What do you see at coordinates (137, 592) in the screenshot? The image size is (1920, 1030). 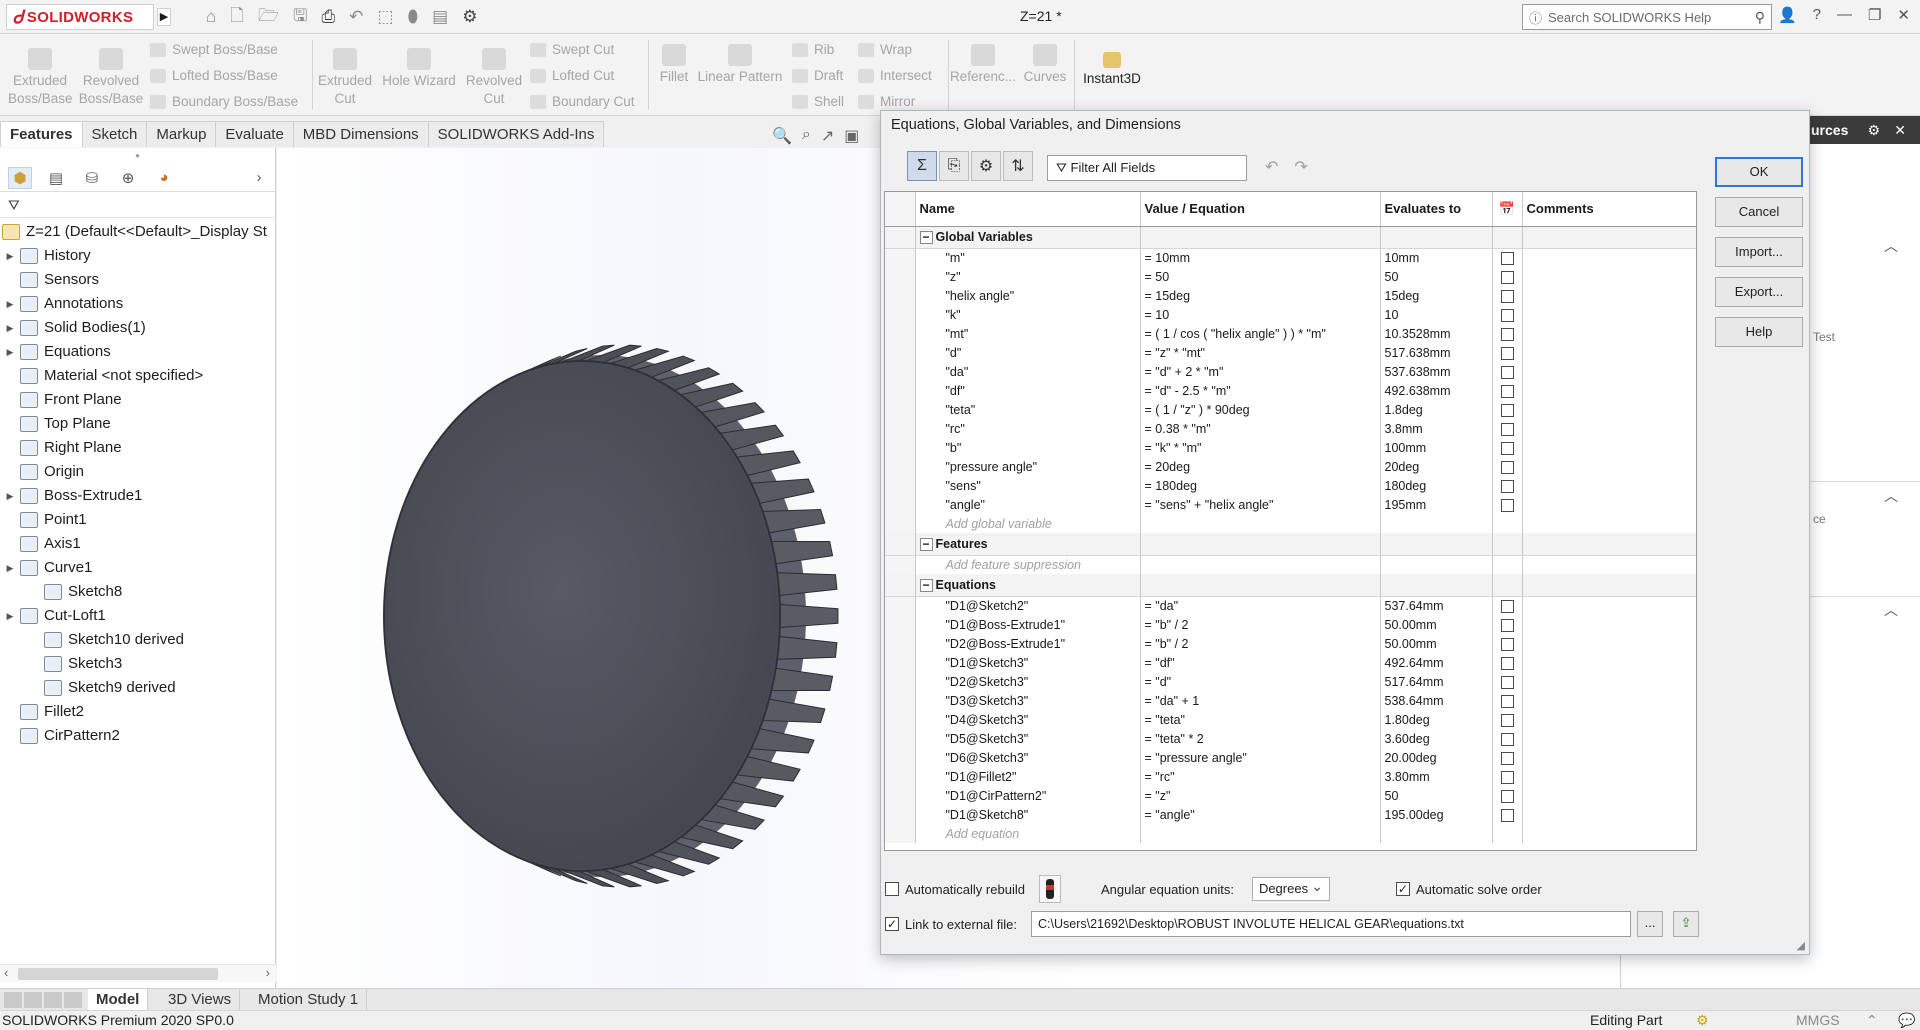 I see `tree-item: Sketch8` at bounding box center [137, 592].